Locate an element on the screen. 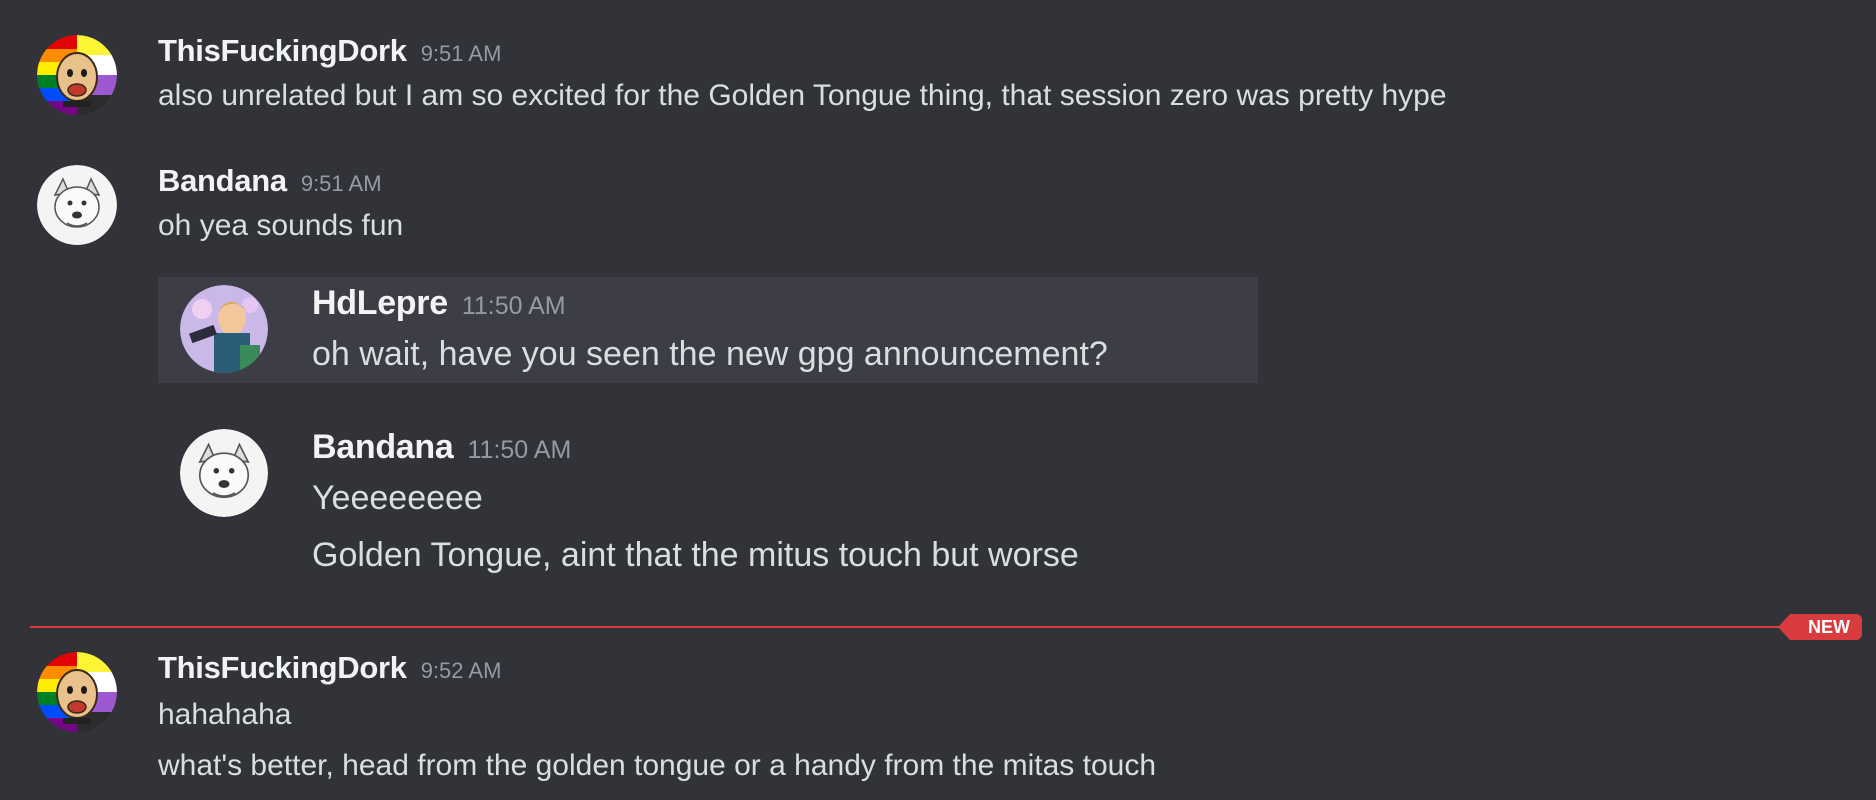 The image size is (1876, 800). username: HdLepre is located at coordinates (380, 303).